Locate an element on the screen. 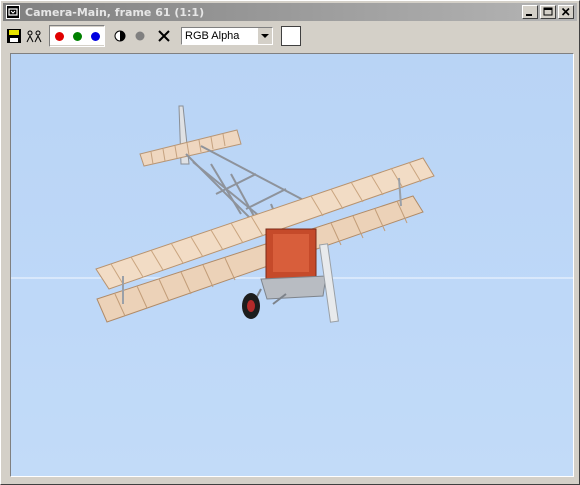 This screenshot has width=580, height=485. monochrome-icon is located at coordinates (120, 36).